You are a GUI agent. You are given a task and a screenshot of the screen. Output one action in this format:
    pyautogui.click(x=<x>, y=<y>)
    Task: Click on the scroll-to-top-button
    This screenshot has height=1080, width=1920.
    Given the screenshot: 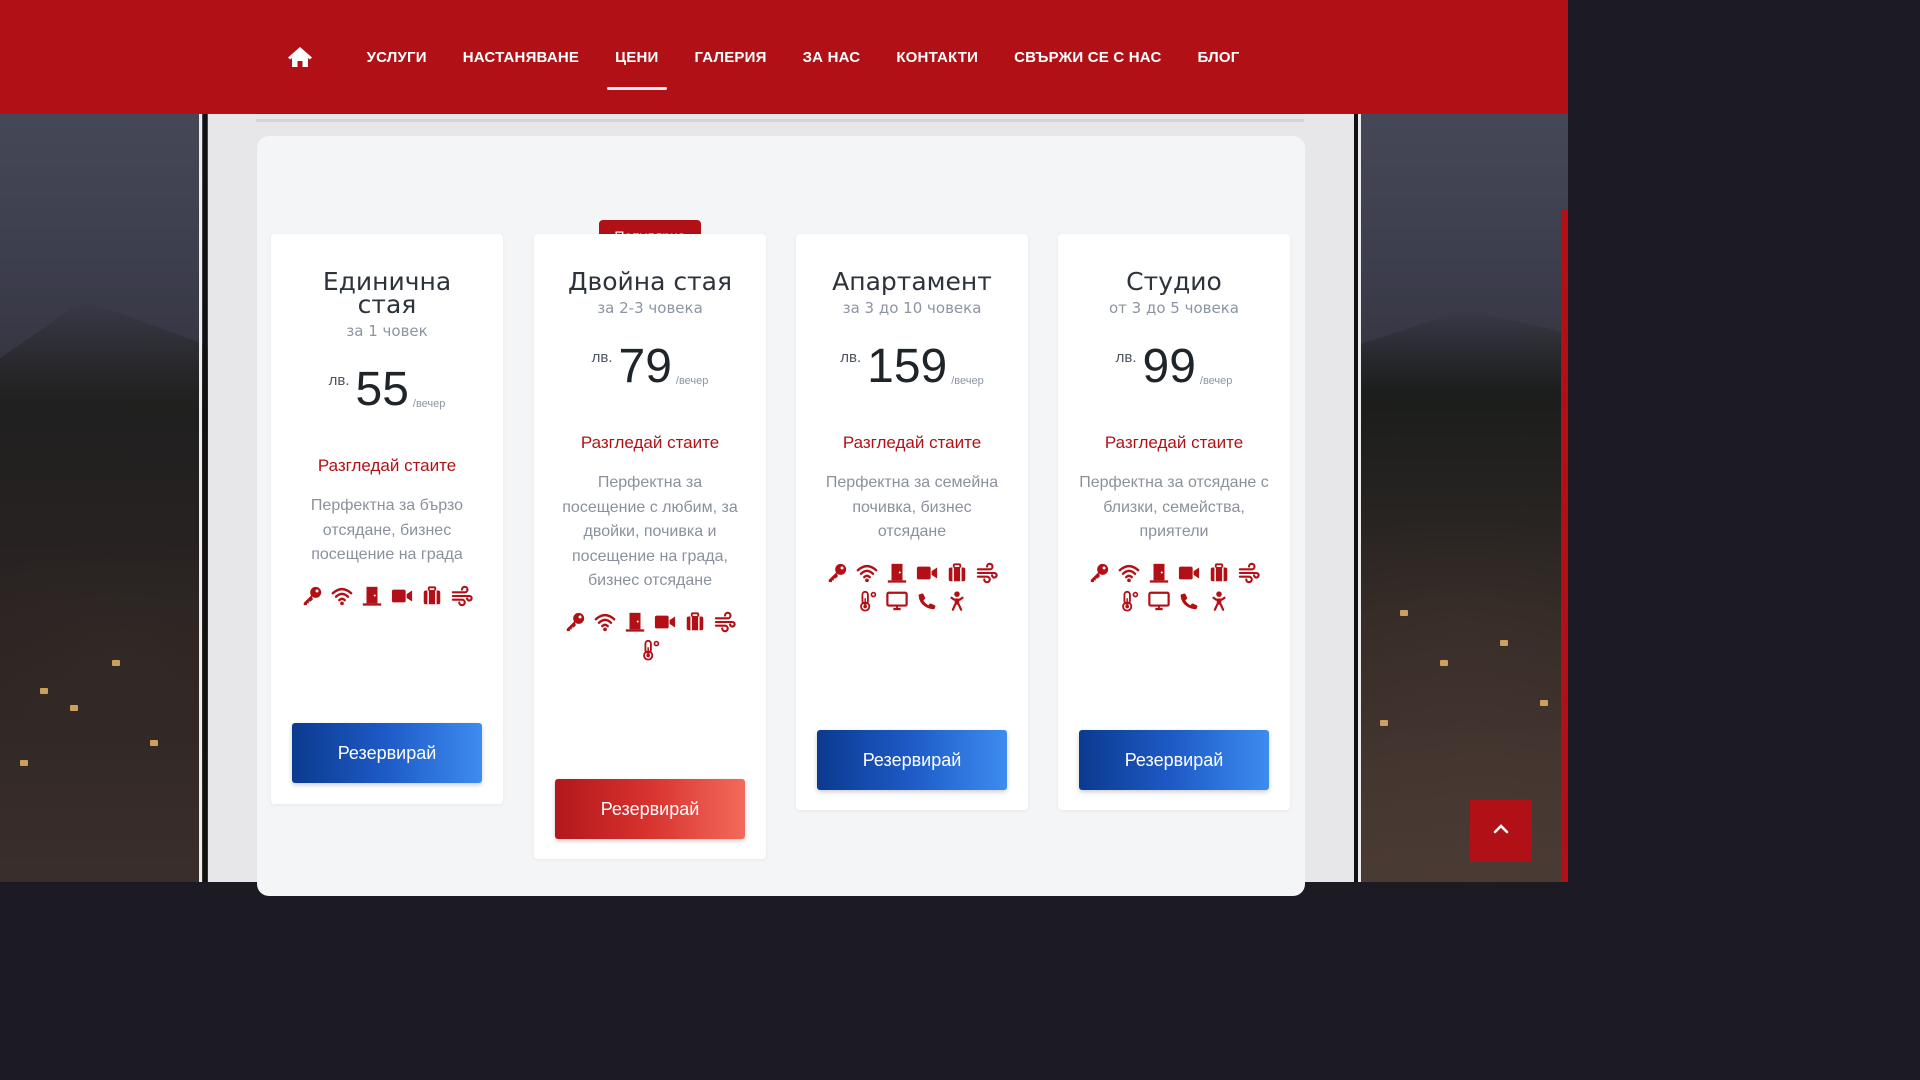 What is the action you would take?
    pyautogui.click(x=1501, y=831)
    